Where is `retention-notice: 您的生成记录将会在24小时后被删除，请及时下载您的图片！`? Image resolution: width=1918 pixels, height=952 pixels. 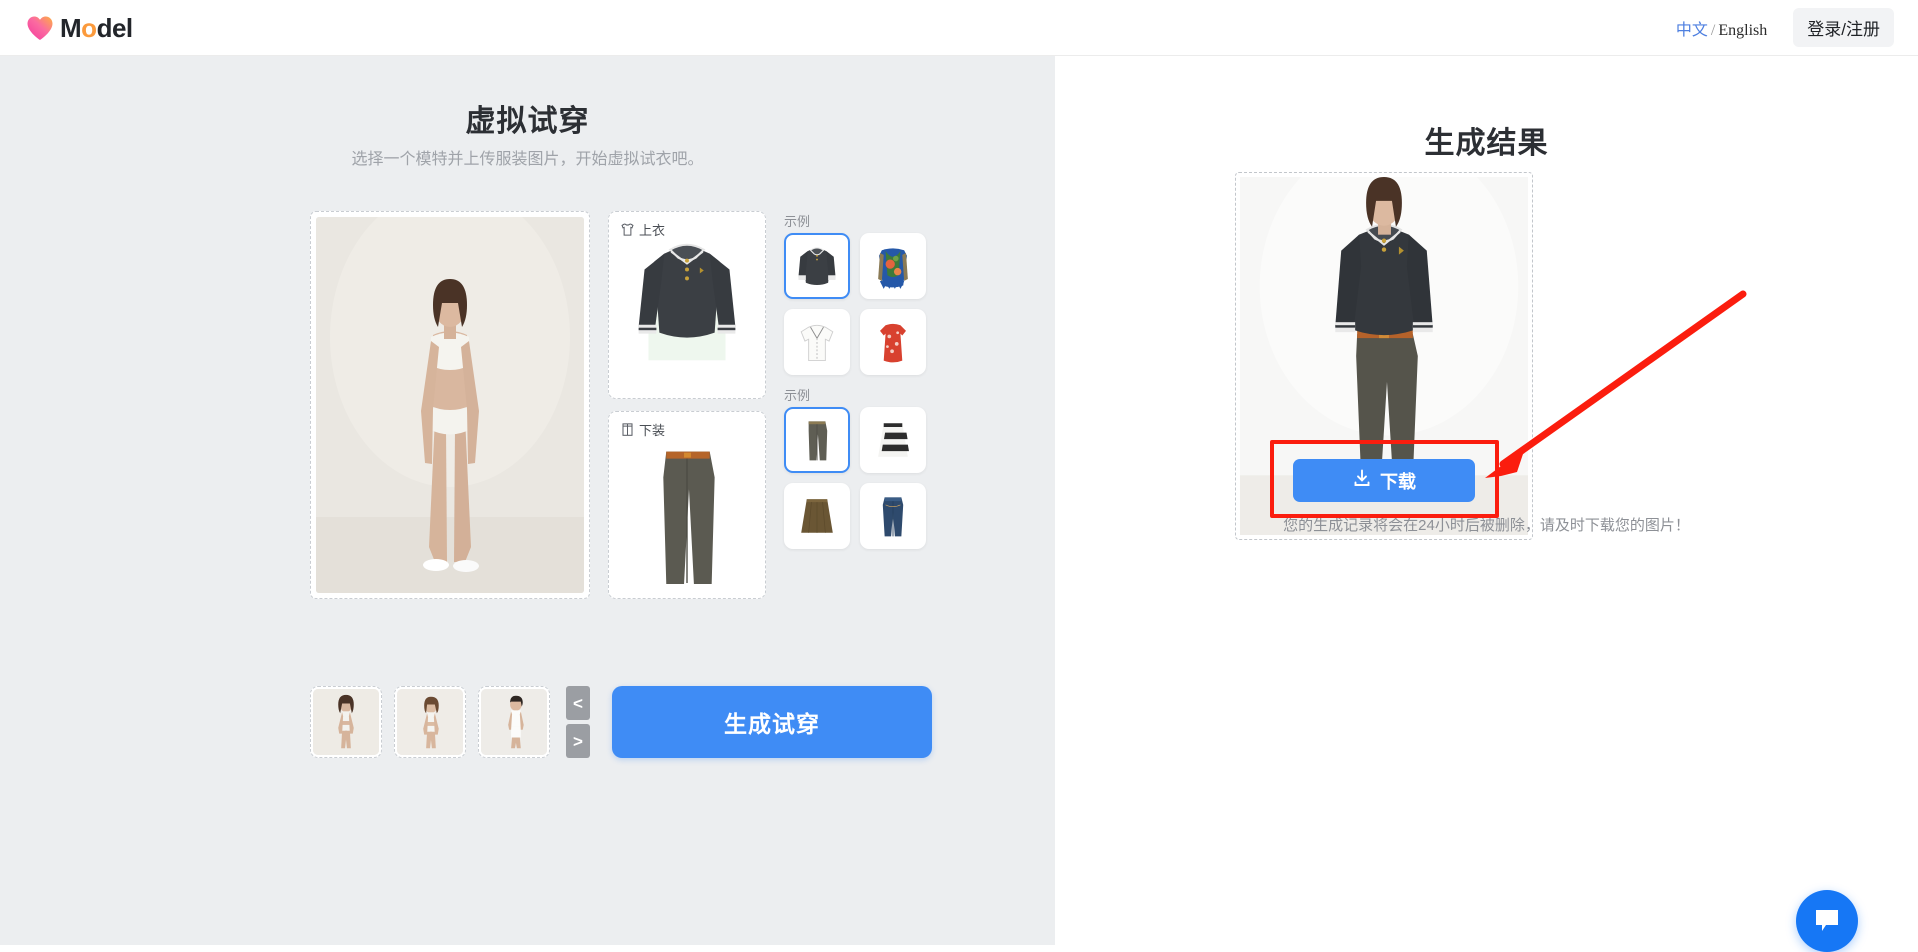
retention-notice: 您的生成记录将会在24小时后被删除，请及时下载您的图片！ is located at coordinates (1486, 525).